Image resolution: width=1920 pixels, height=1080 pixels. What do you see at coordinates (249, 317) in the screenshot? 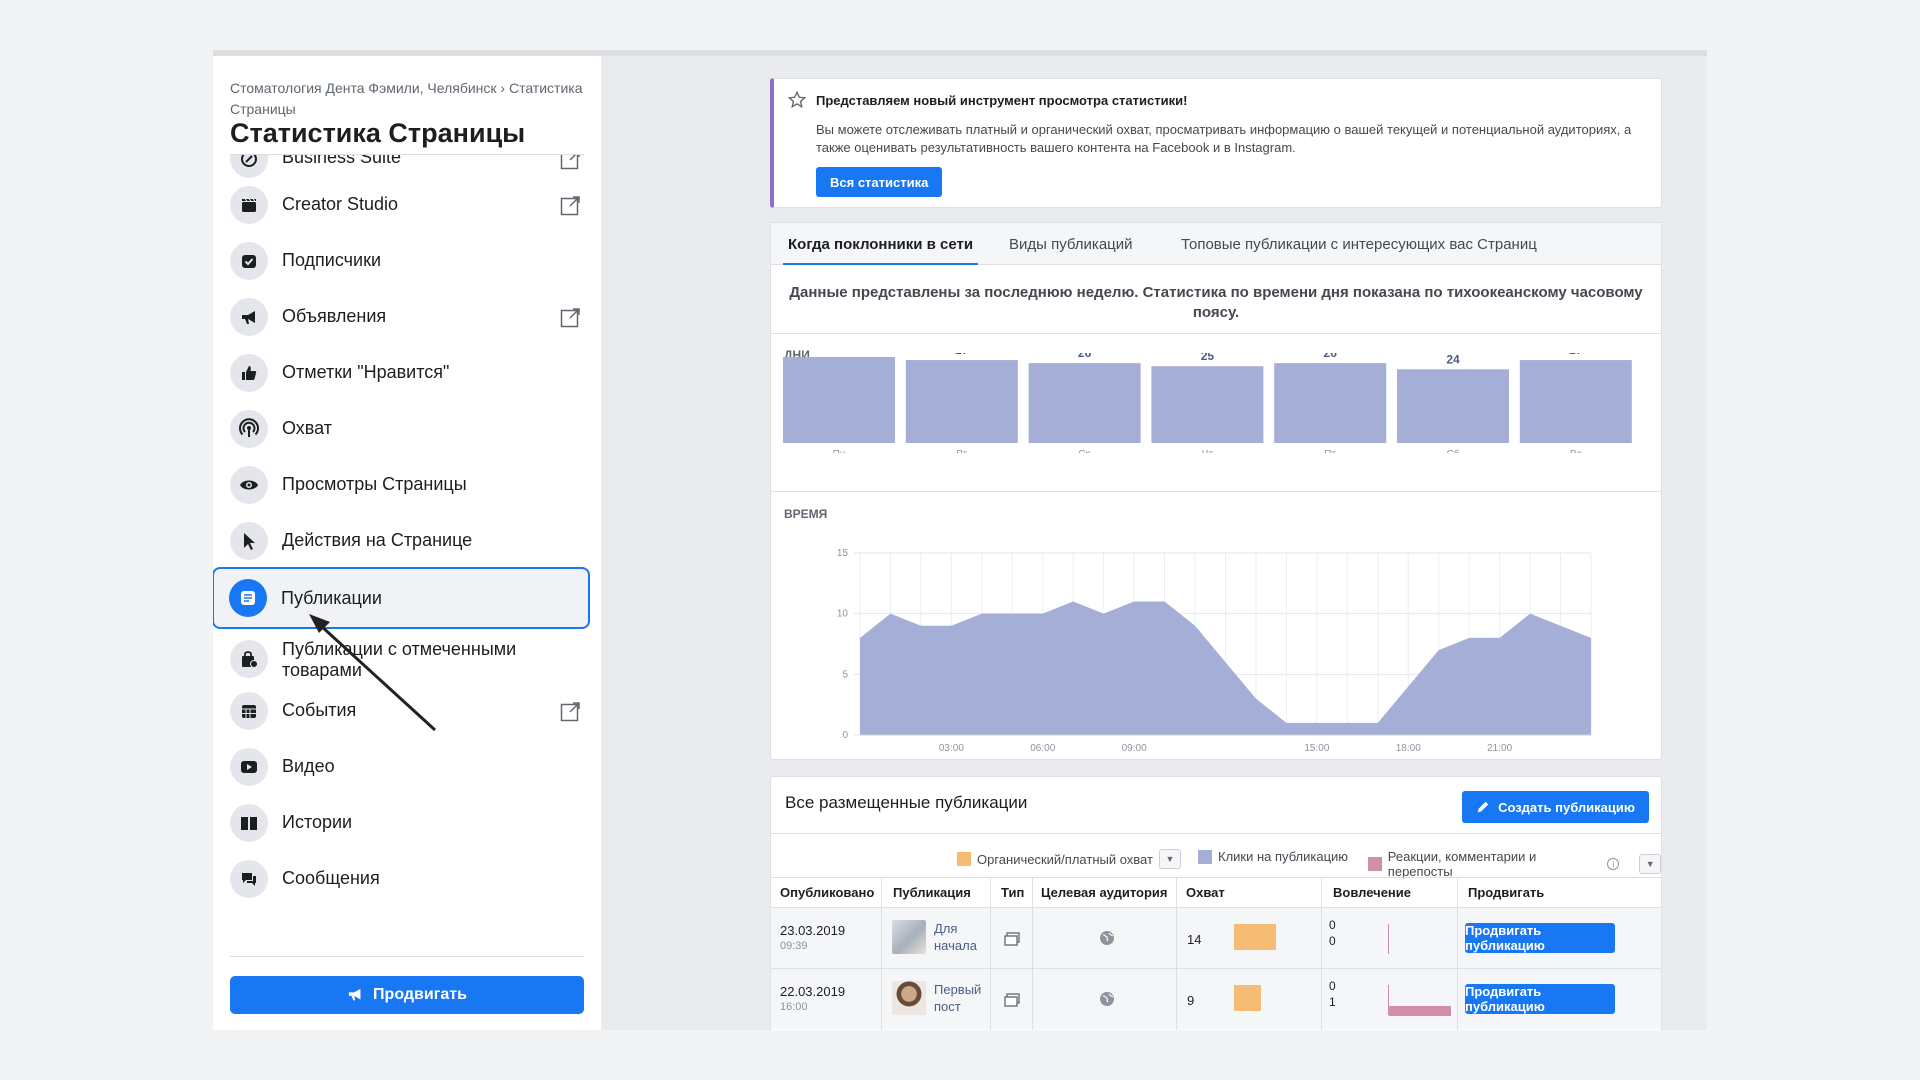
I see `megaphone-icon` at bounding box center [249, 317].